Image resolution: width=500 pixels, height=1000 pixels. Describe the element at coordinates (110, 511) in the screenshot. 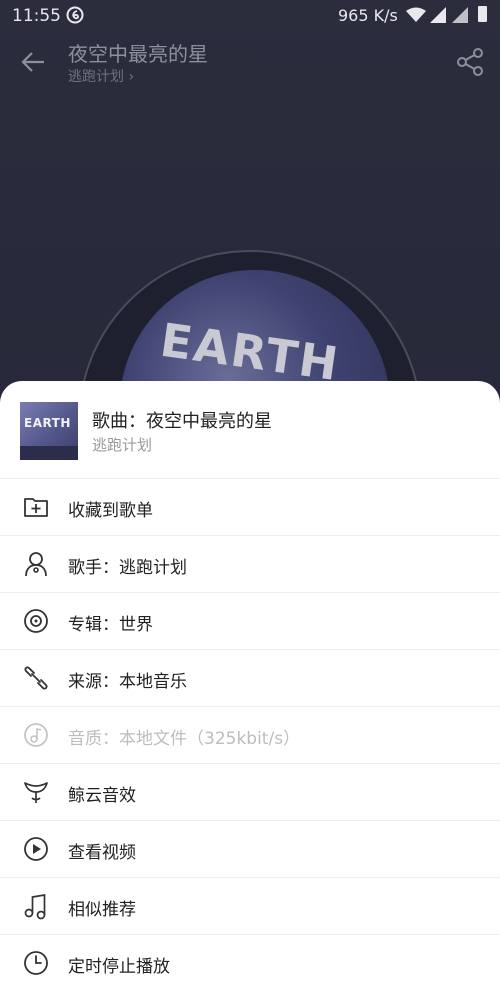

I see `menu-label: 收藏到歌单` at that location.